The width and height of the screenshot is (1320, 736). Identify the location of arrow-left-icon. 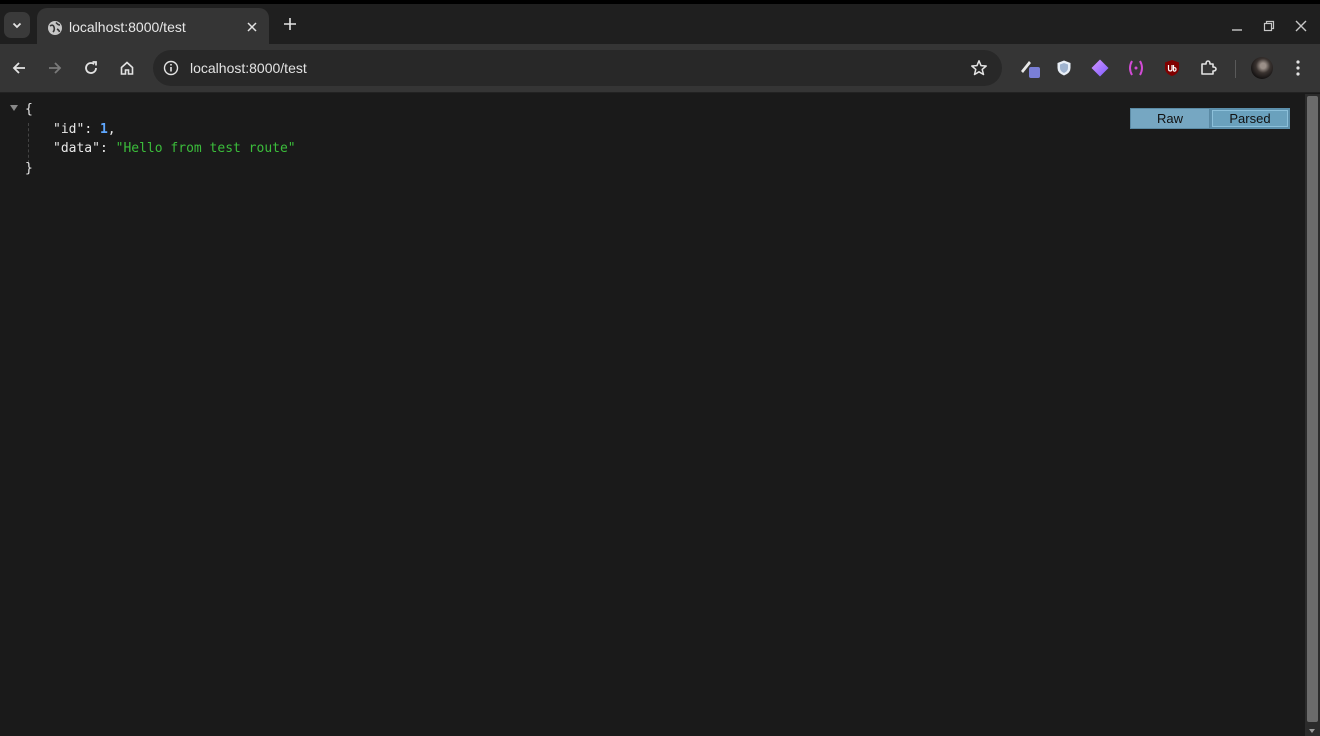
(18, 68).